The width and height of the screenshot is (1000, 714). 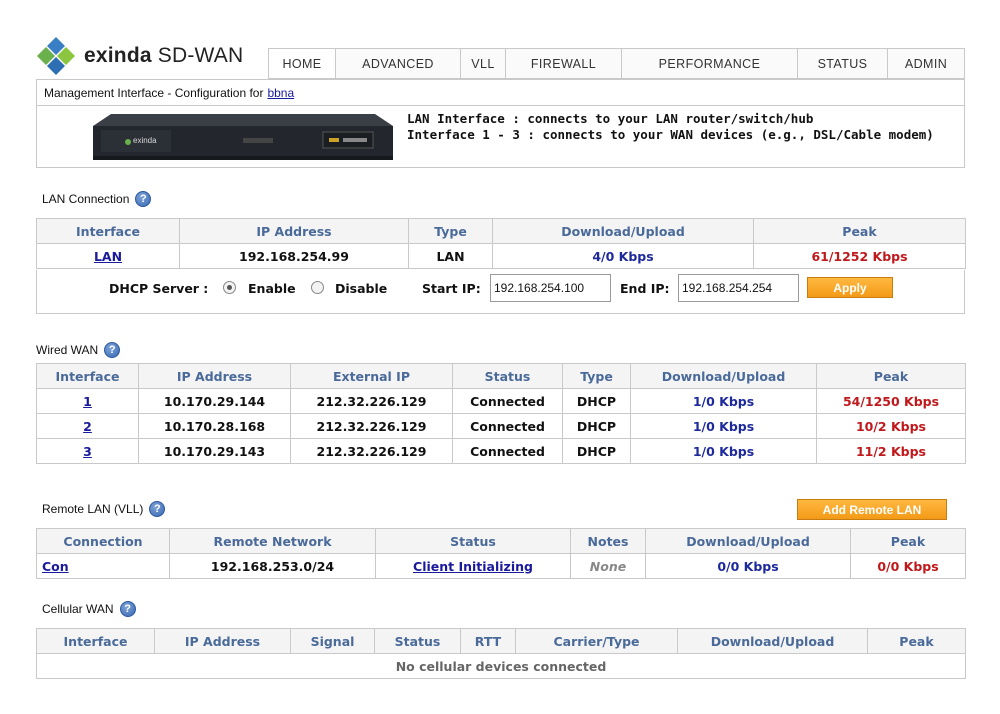 What do you see at coordinates (87, 401) in the screenshot?
I see `wan-interface-link: 1` at bounding box center [87, 401].